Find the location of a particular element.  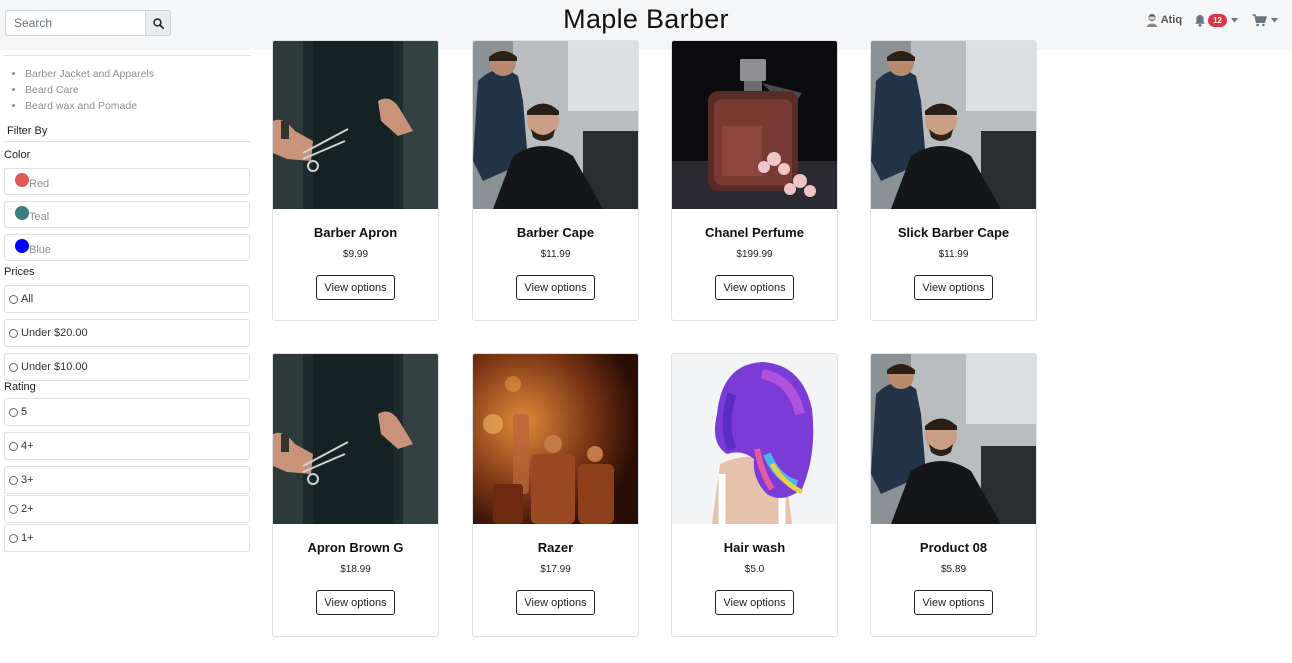

search-button is located at coordinates (158, 23).